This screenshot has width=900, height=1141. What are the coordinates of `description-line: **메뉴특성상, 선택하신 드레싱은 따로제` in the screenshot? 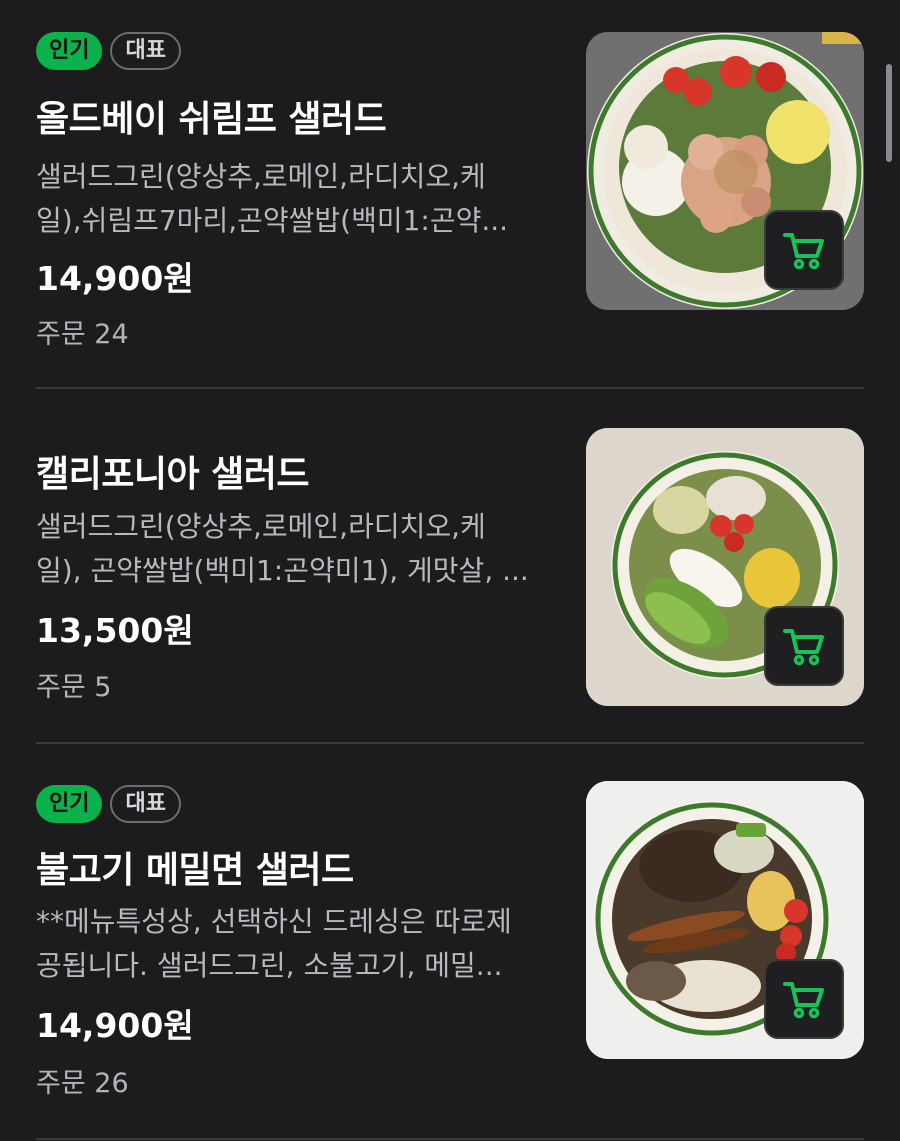 It's located at (274, 921).